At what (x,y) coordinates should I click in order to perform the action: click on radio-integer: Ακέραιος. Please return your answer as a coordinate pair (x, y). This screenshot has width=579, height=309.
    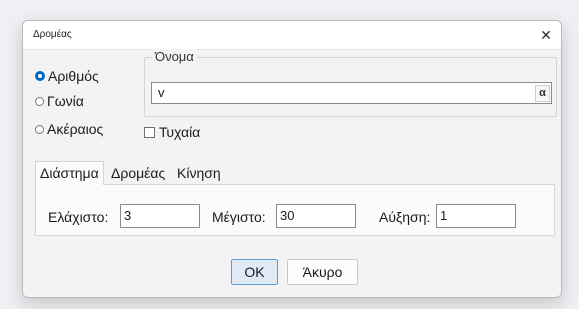
    Looking at the image, I should click on (69, 129).